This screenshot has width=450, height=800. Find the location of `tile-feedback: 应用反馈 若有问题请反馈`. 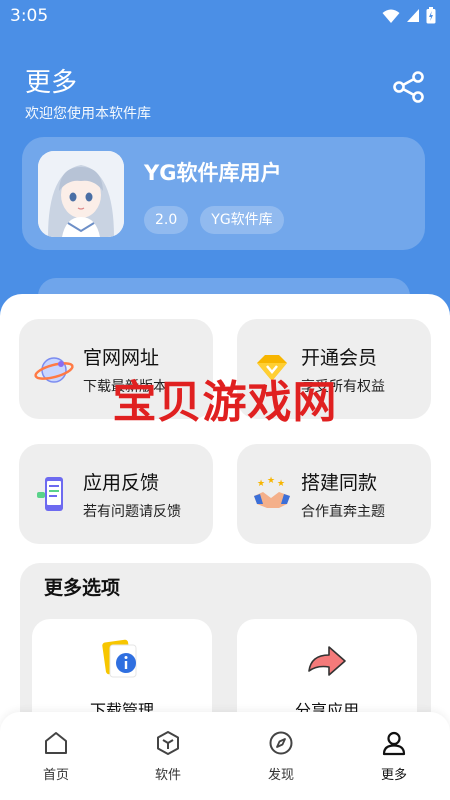

tile-feedback: 应用反馈 若有问题请反馈 is located at coordinates (116, 494).